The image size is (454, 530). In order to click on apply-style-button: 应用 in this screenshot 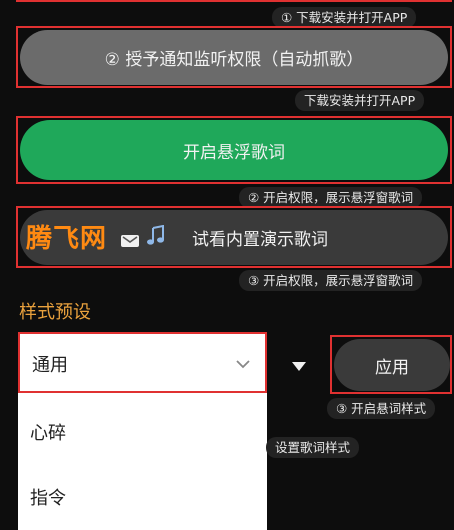, I will do `click(392, 365)`.